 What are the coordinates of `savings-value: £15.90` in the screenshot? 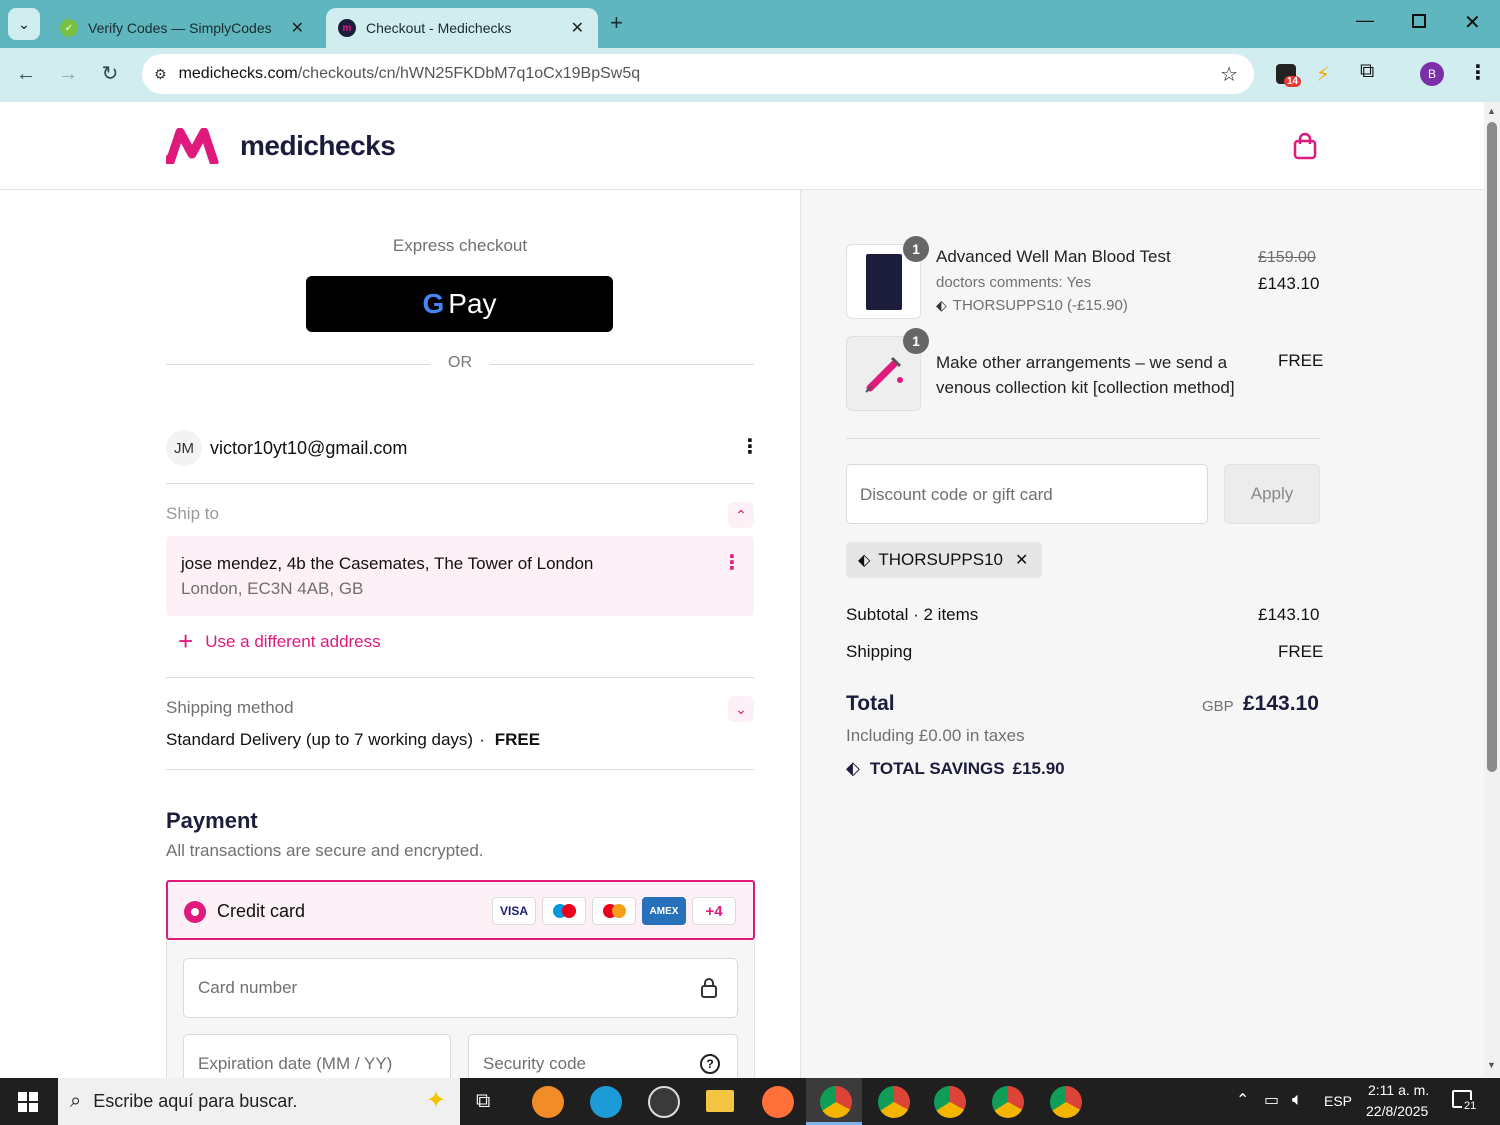 It's located at (1038, 768).